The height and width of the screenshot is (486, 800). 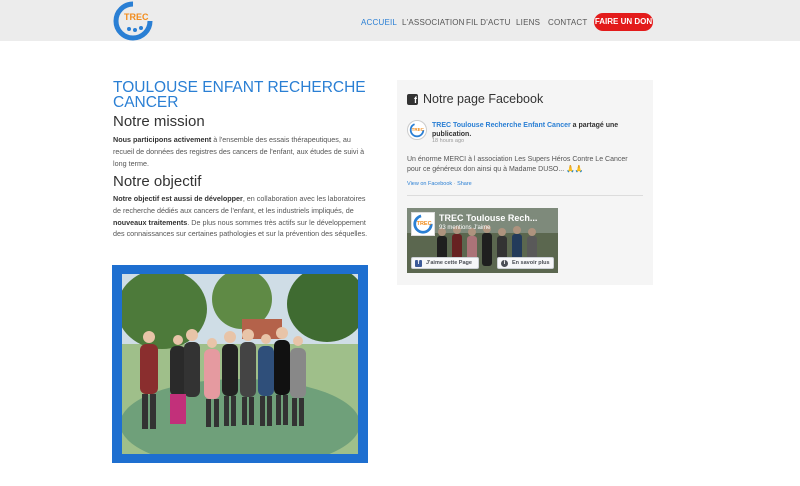 I want to click on learn-more-button: i En savoir plus, so click(x=525, y=263).